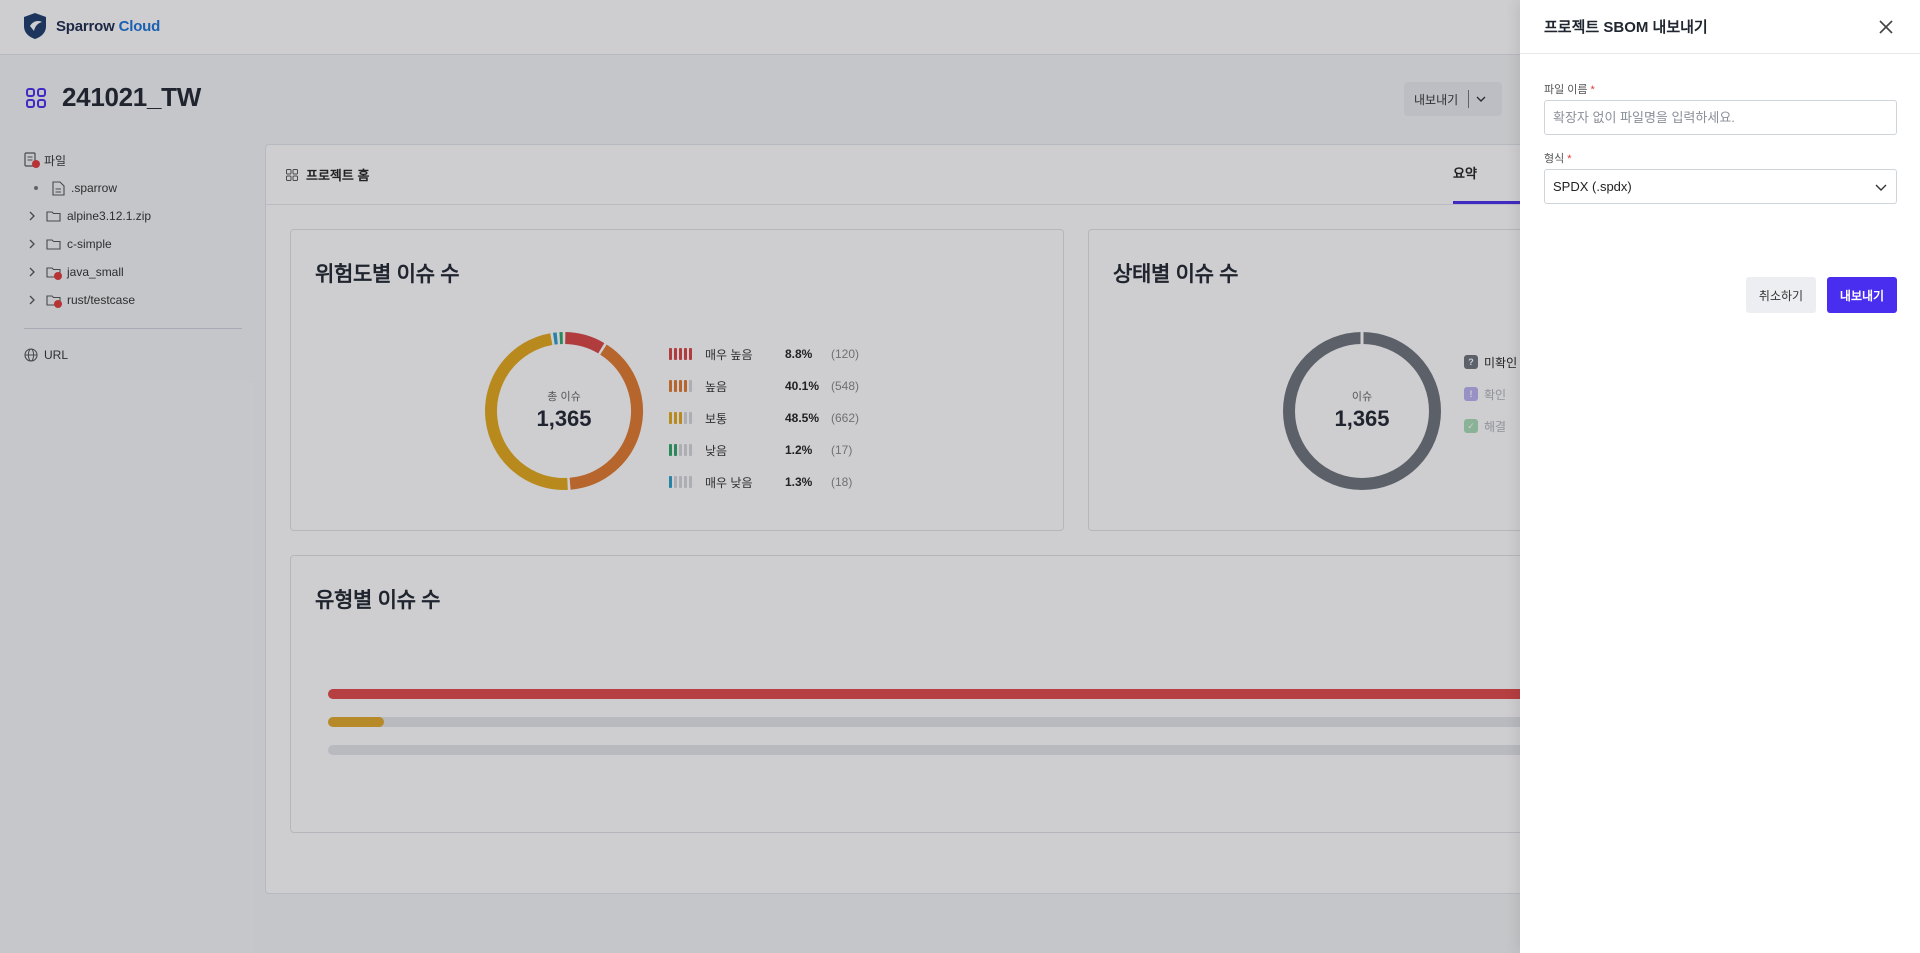 Image resolution: width=1920 pixels, height=953 pixels. Describe the element at coordinates (1592, 186) in the screenshot. I see `format-select-value: SPDX (.spdx)` at that location.